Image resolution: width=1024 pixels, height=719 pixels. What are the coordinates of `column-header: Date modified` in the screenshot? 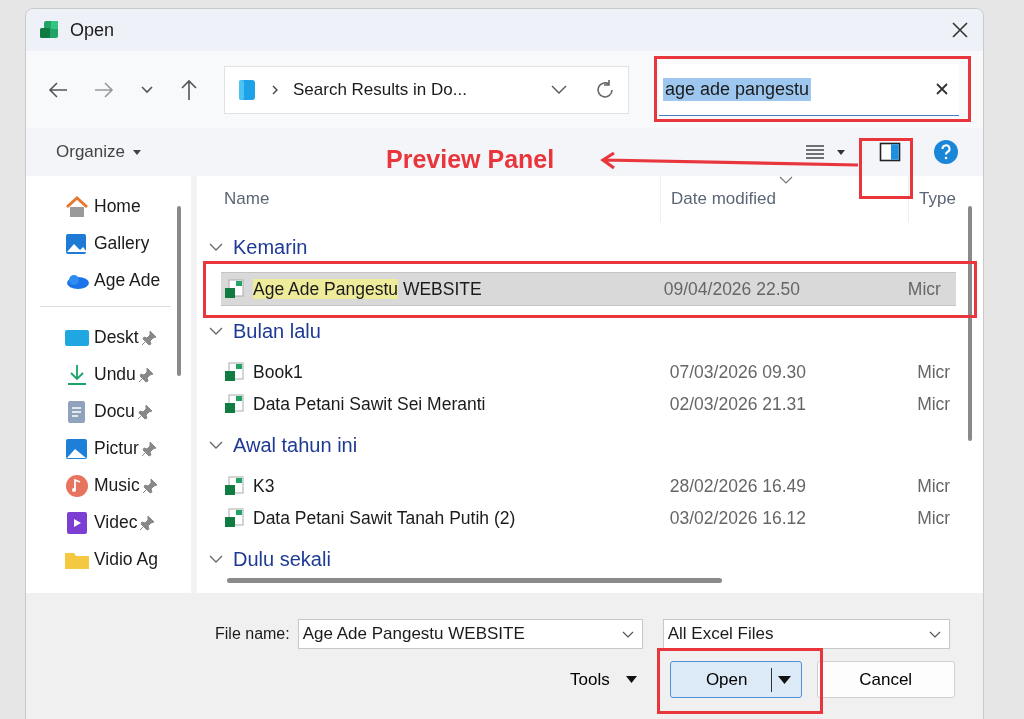 It's located at (784, 199).